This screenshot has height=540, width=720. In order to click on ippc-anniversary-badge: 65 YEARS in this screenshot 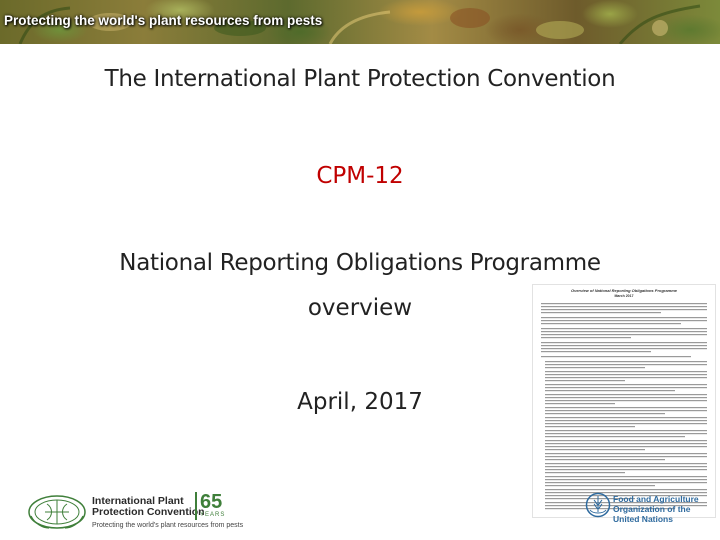, I will do `click(214, 506)`.